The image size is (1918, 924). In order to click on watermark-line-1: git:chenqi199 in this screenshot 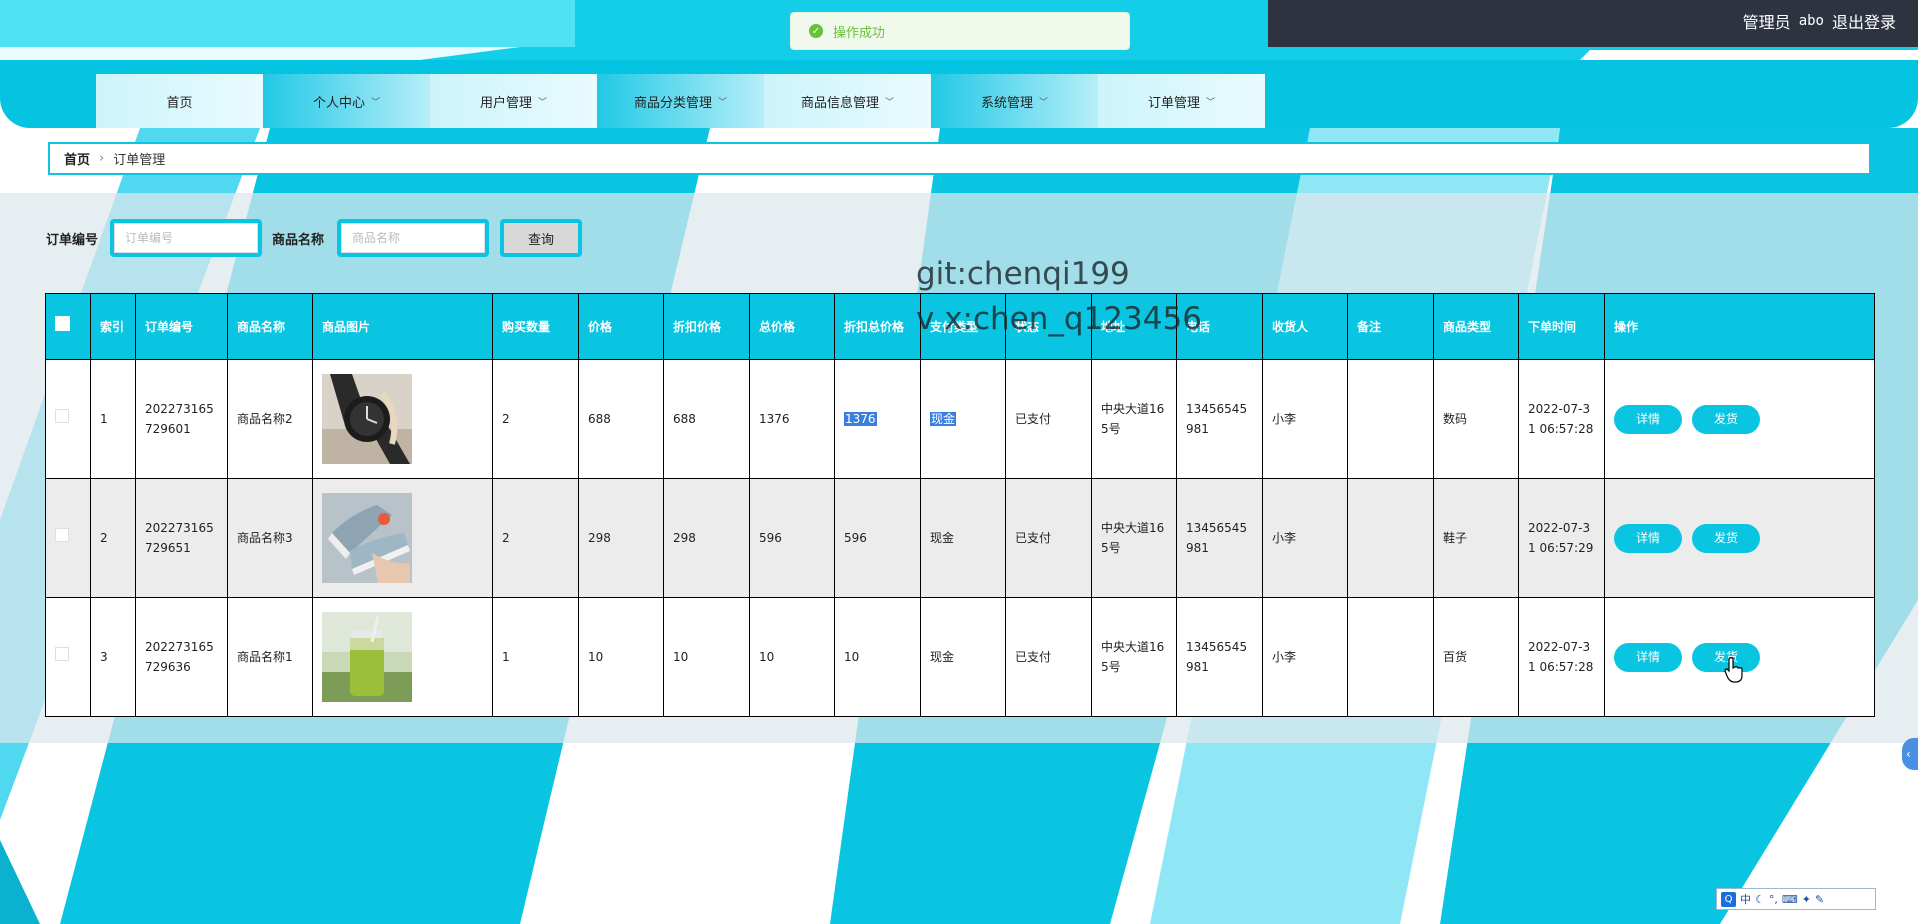, I will do `click(1023, 274)`.